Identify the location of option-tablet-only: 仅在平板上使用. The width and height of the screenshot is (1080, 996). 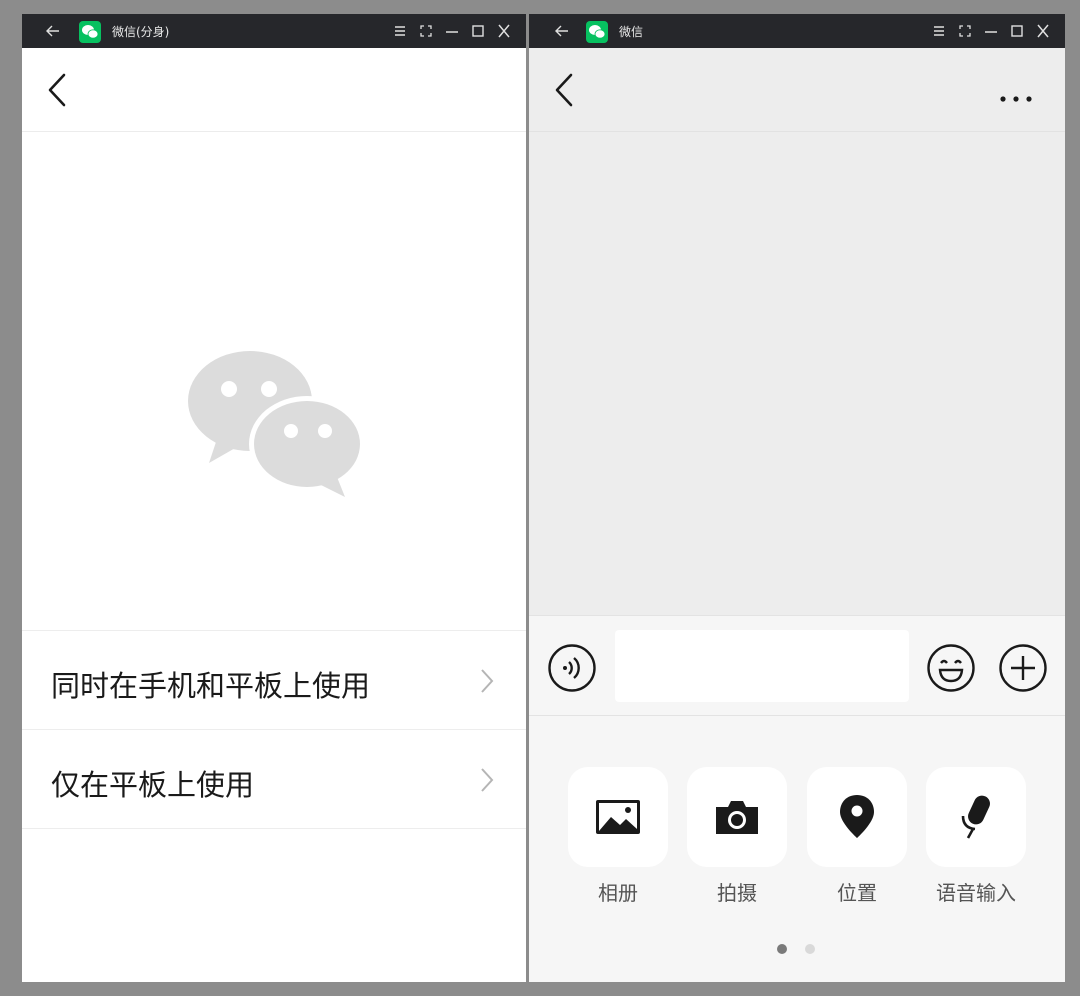
(274, 779).